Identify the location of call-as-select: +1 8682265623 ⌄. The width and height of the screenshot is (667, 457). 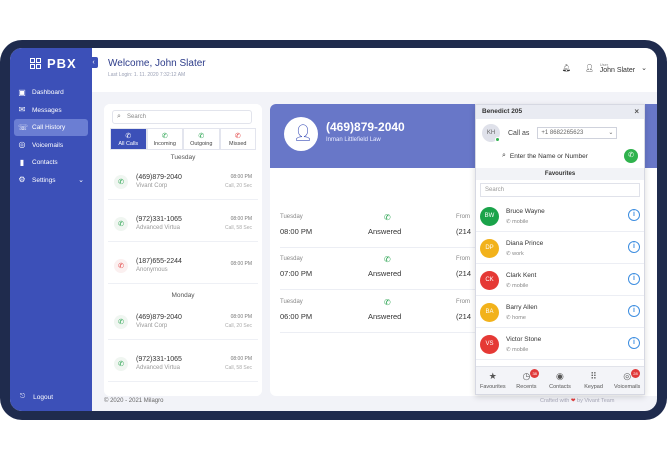
(577, 133).